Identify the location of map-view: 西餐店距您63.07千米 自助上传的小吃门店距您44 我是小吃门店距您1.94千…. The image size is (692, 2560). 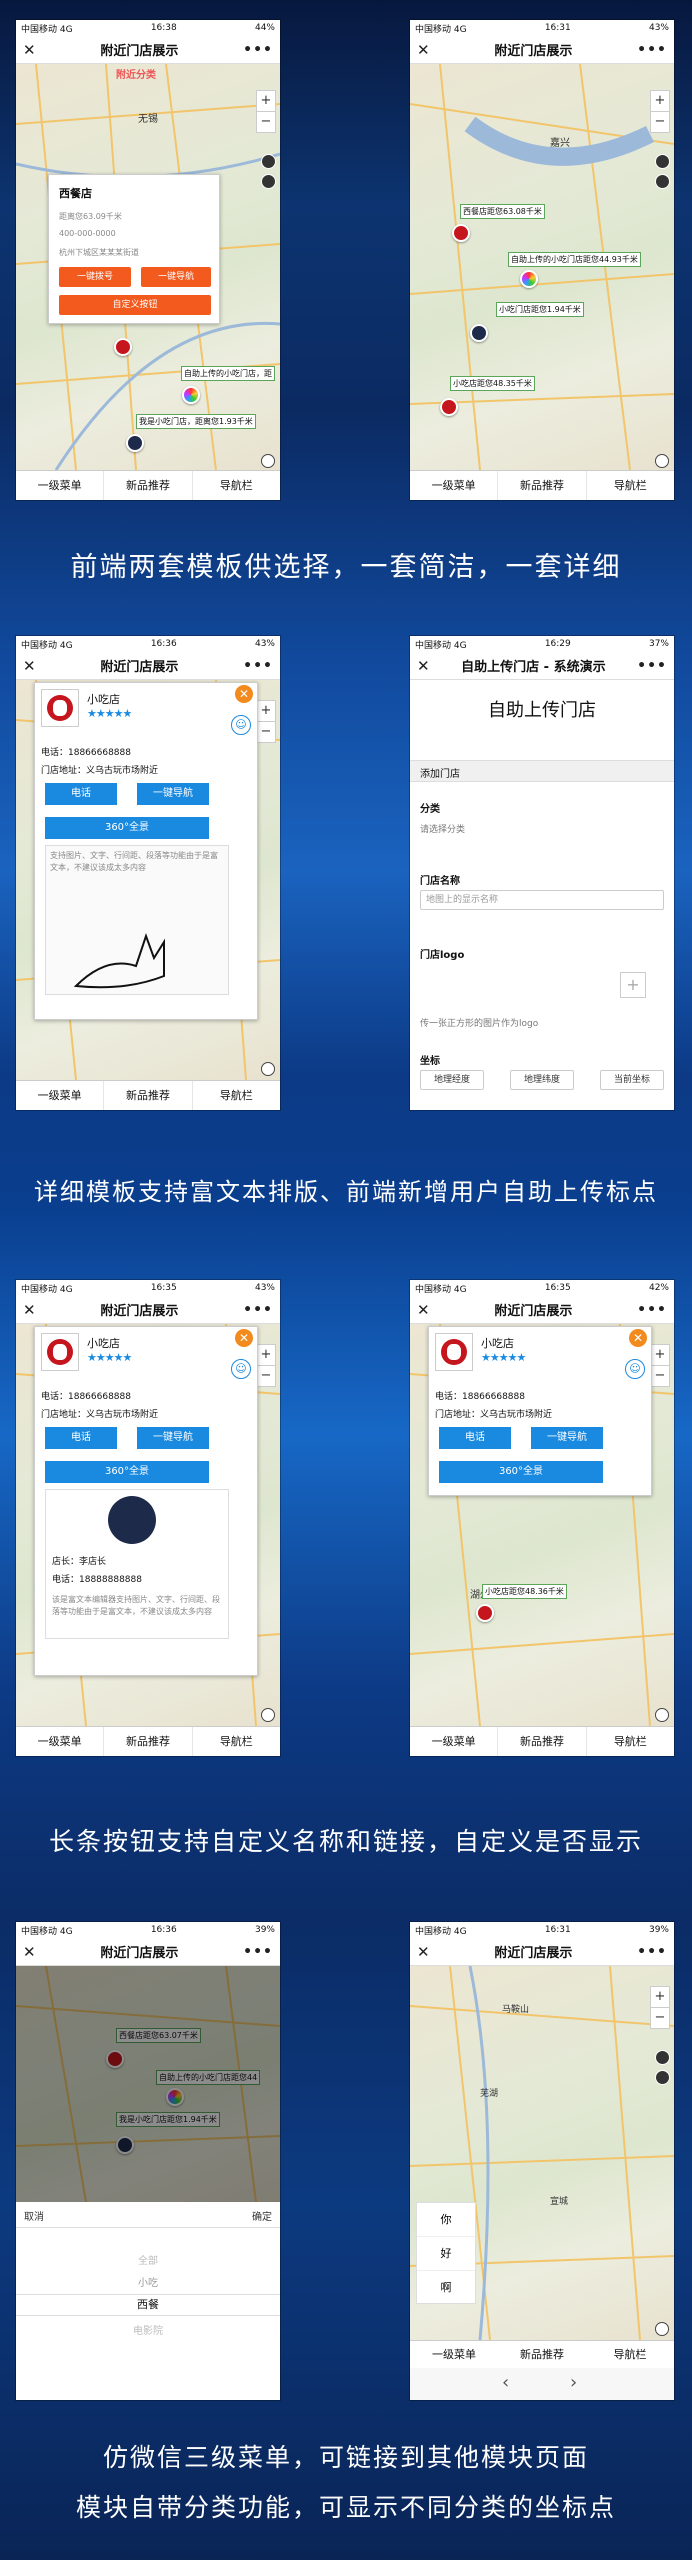
(148, 2084).